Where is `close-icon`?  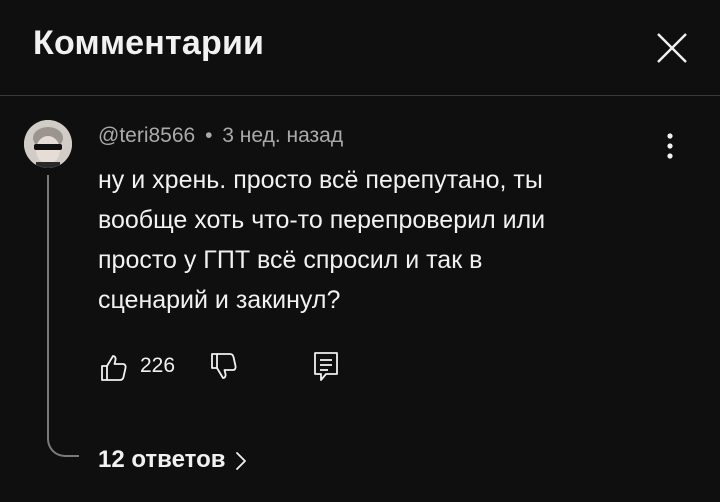 close-icon is located at coordinates (672, 48).